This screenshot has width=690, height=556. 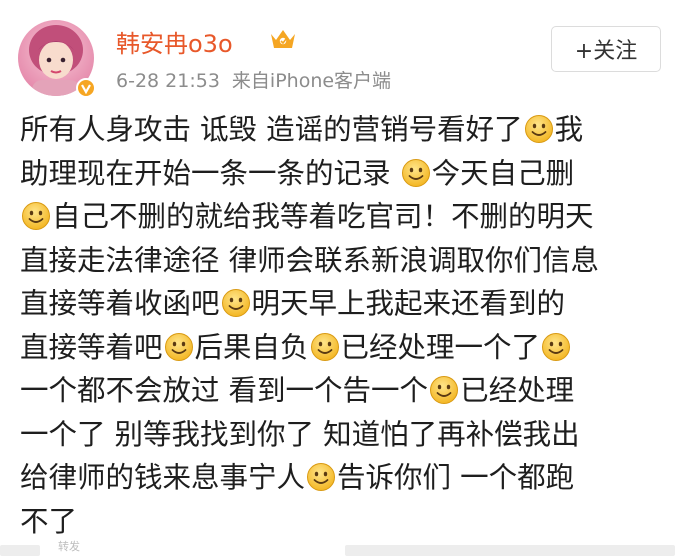 I want to click on post-line: 一个都不会放过 看到一个告一个 已经处理, so click(x=345, y=391).